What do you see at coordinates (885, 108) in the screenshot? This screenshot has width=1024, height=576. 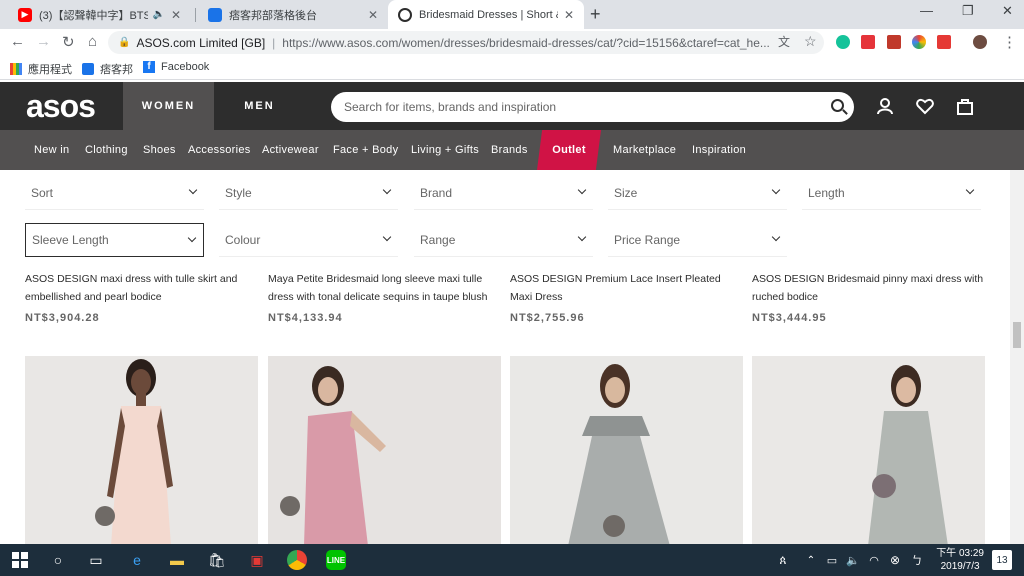 I see `account-icon` at bounding box center [885, 108].